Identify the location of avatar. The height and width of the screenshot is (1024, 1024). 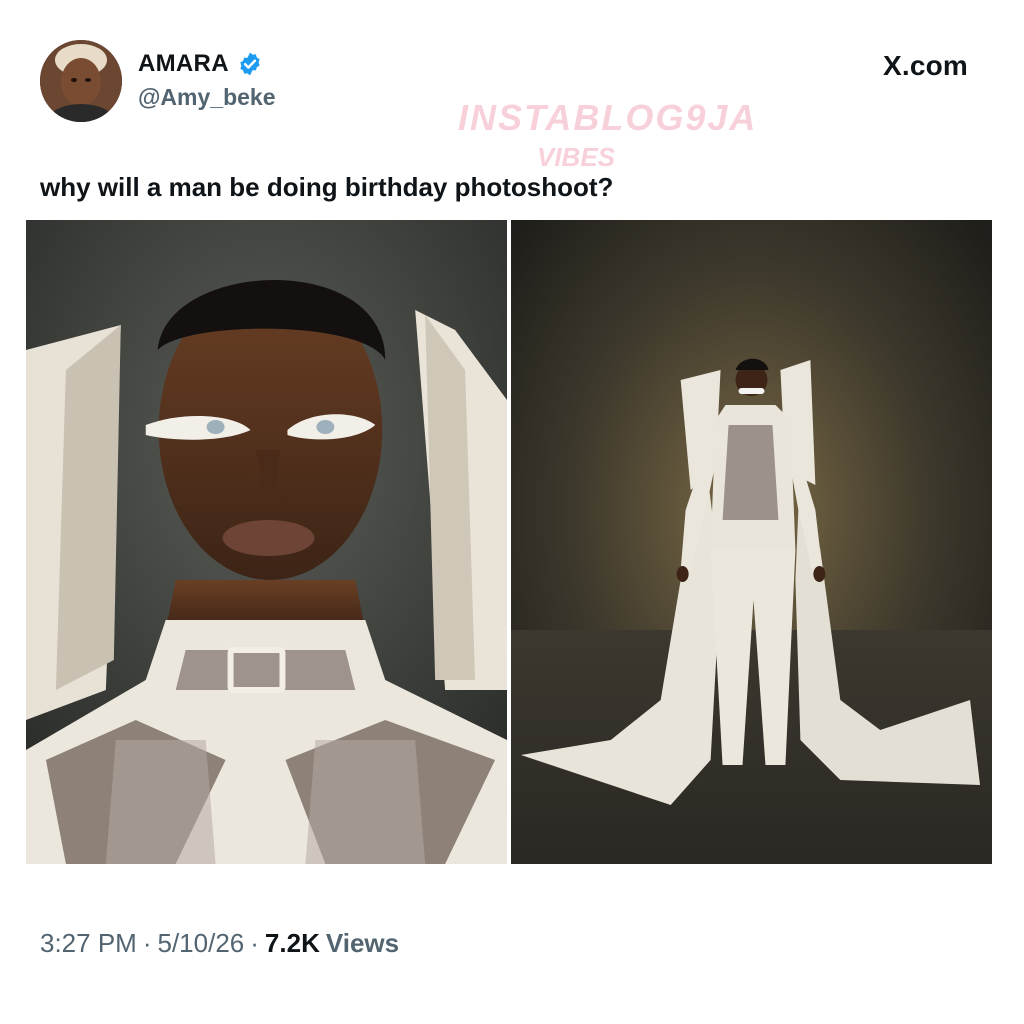
(81, 81).